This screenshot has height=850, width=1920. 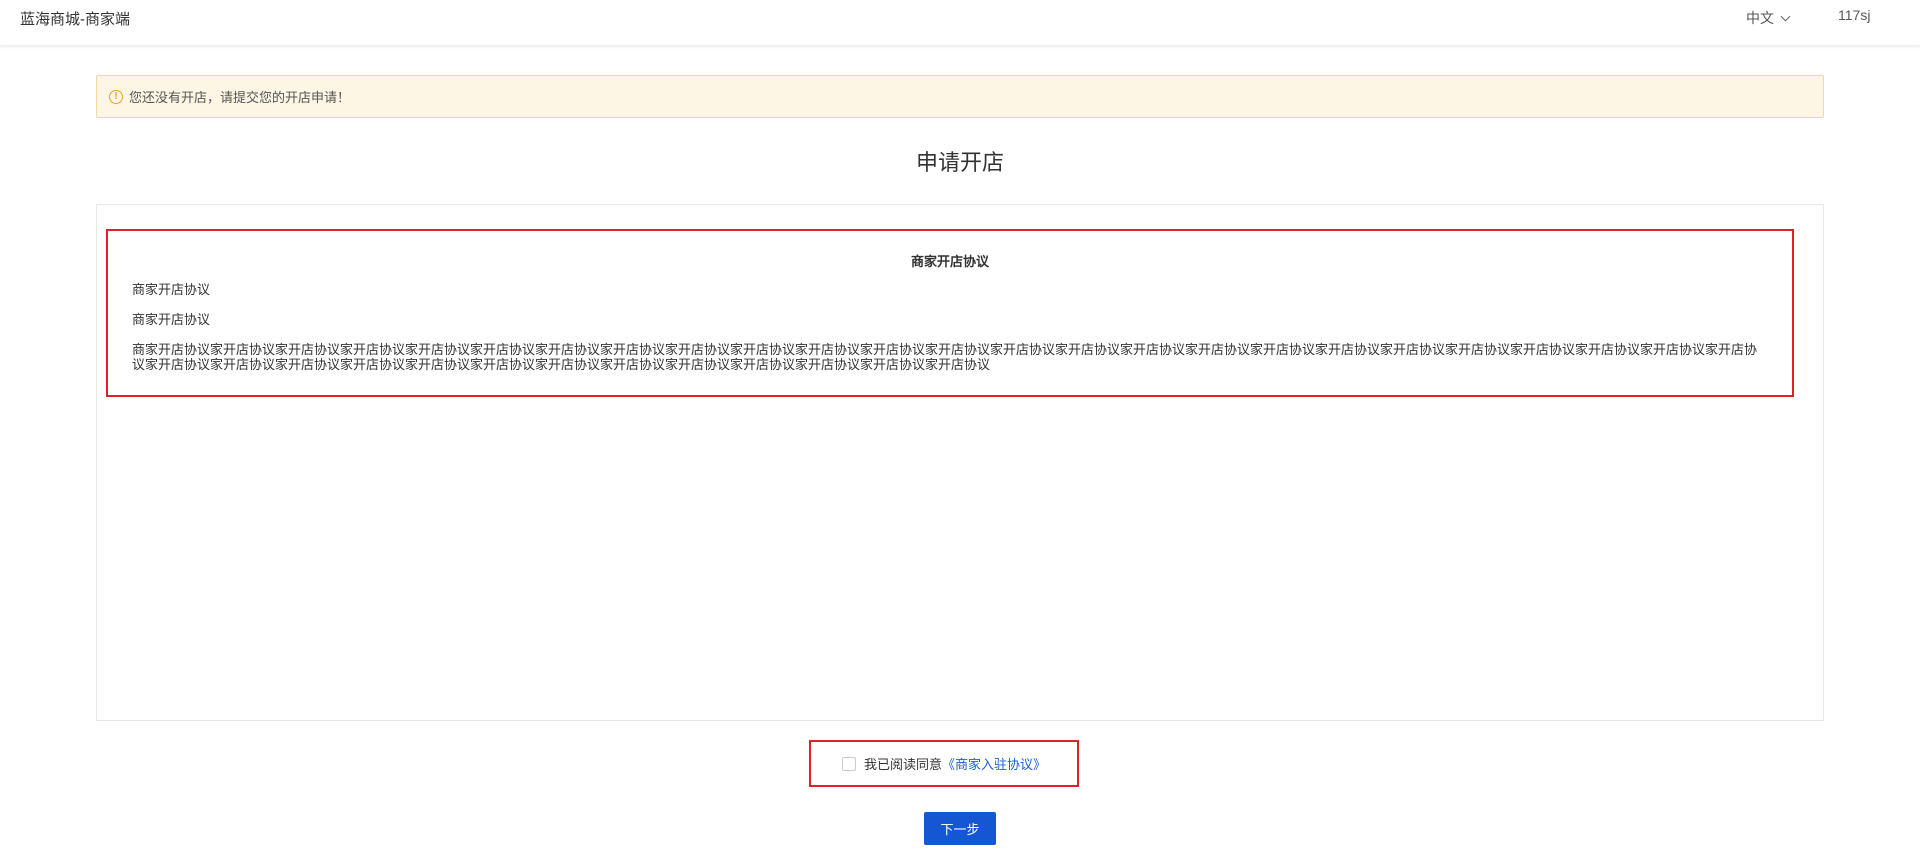 What do you see at coordinates (116, 96) in the screenshot?
I see `warning-icon: !` at bounding box center [116, 96].